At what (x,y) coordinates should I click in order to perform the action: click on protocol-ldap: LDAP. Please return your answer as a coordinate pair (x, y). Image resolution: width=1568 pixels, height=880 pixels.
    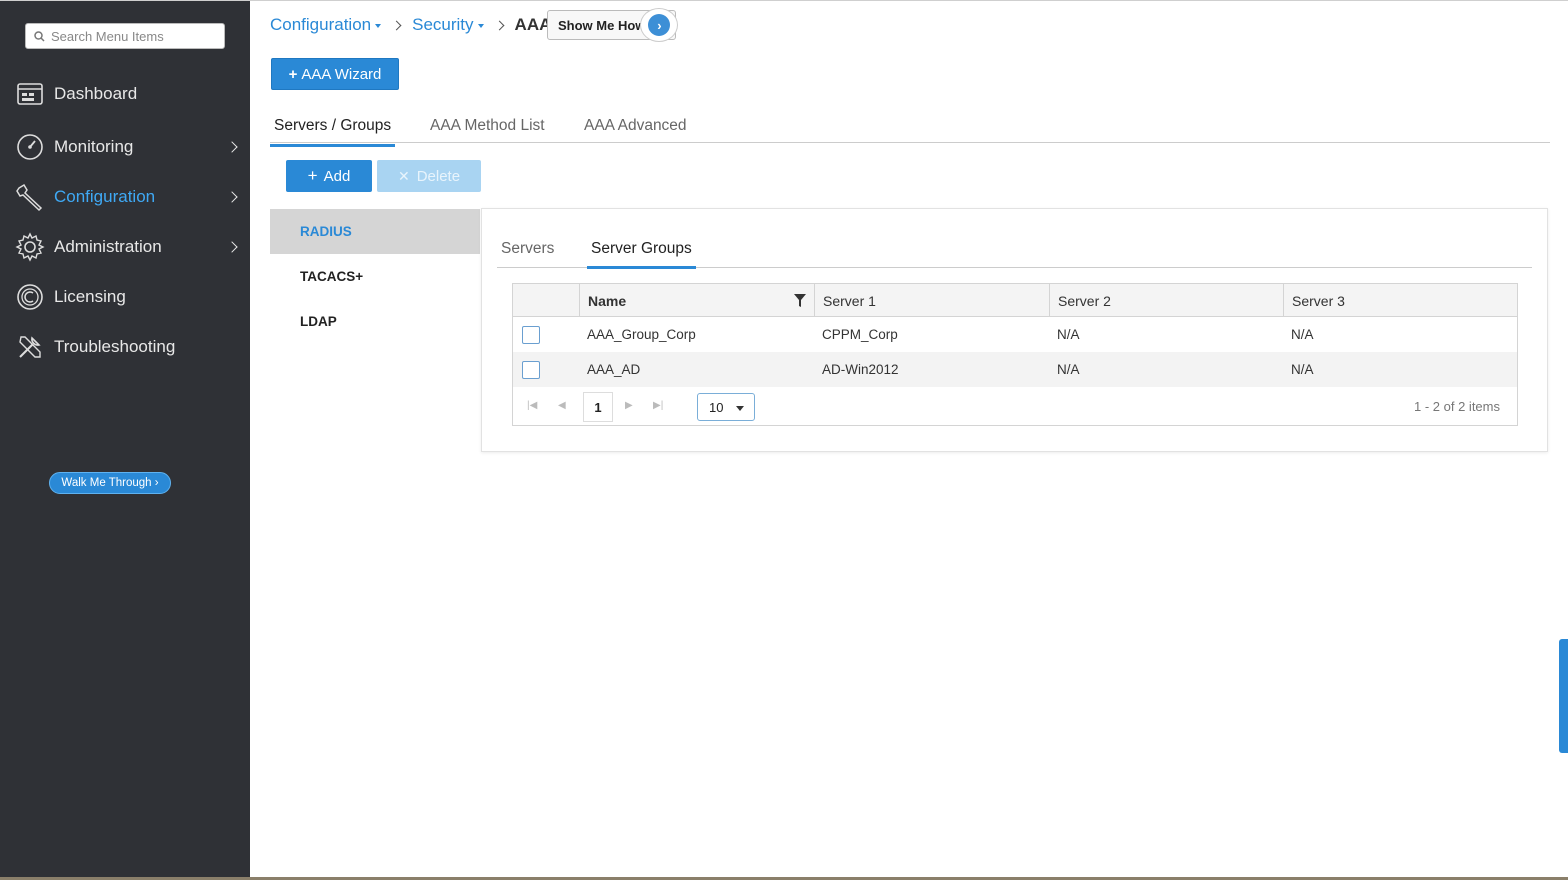
    Looking at the image, I should click on (375, 321).